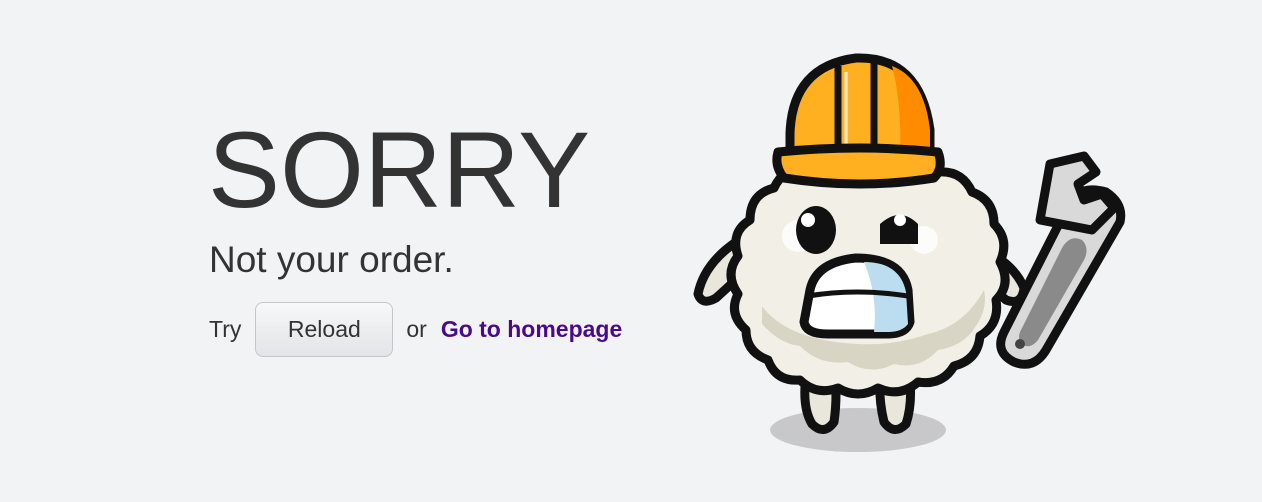 This screenshot has width=1262, height=502. I want to click on error-actions: Try Reload or Go to homepage, so click(415, 329).